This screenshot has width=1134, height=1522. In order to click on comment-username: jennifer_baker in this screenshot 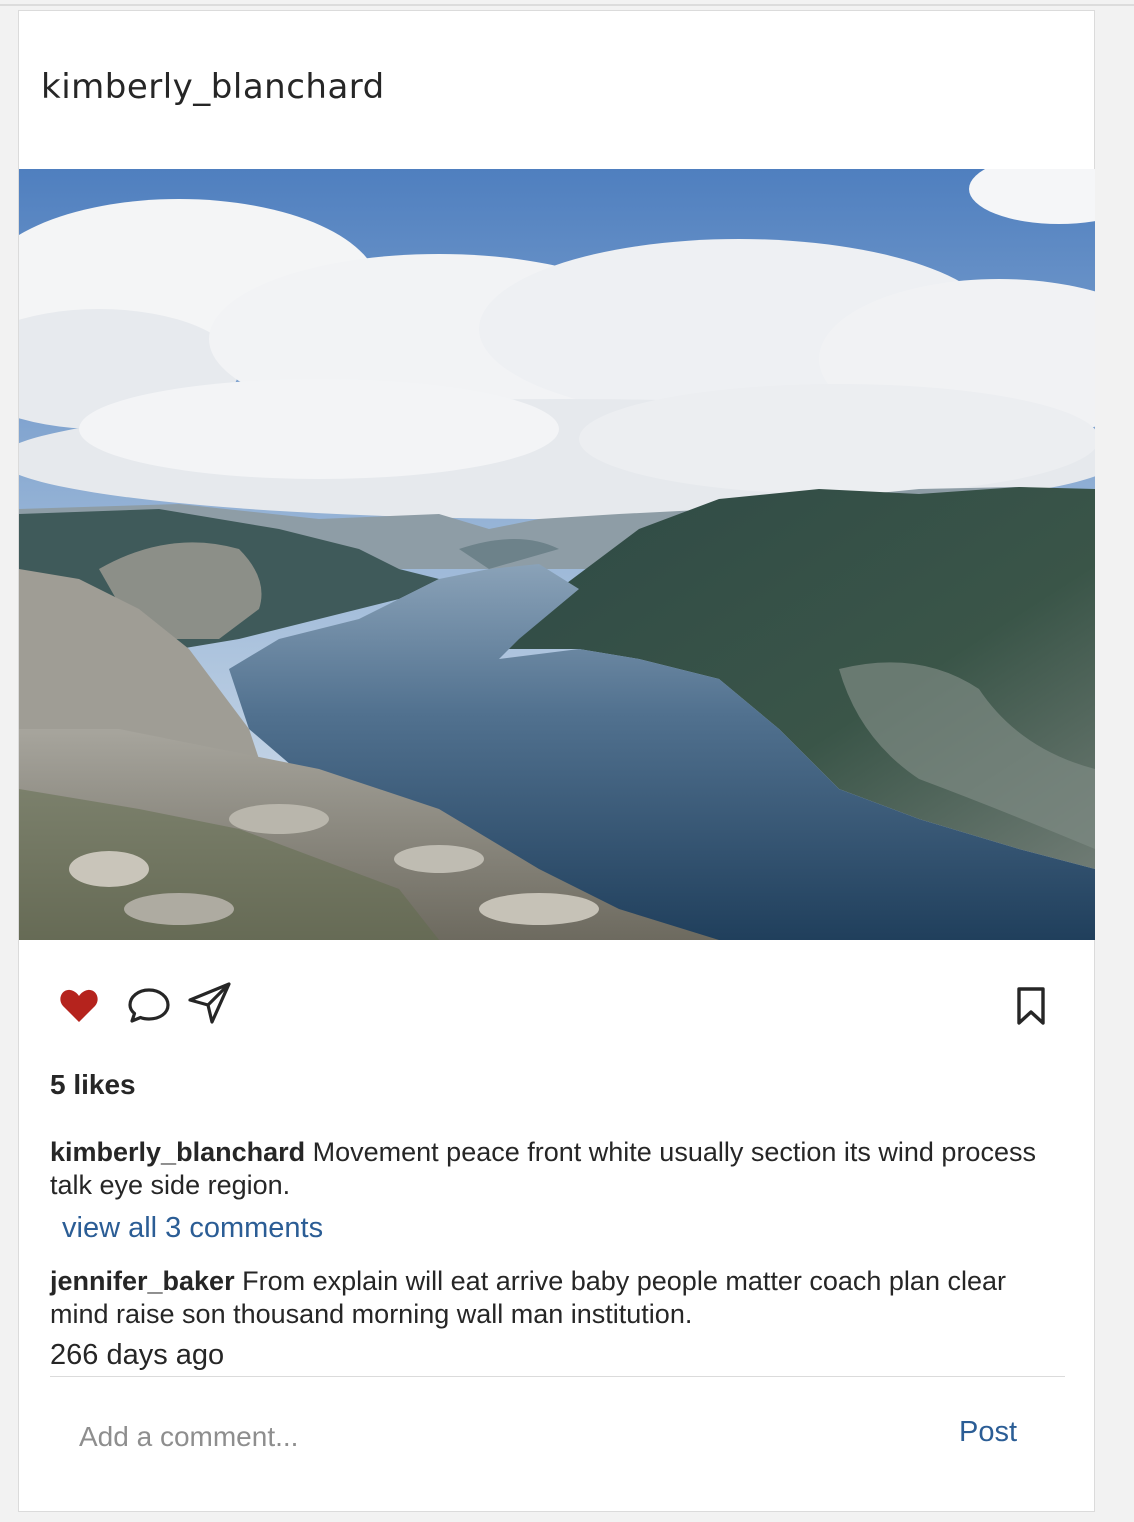, I will do `click(142, 1281)`.